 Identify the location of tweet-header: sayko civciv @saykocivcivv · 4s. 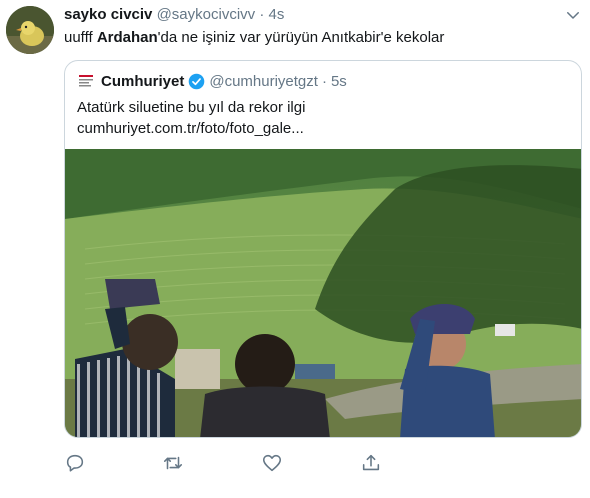
(174, 16).